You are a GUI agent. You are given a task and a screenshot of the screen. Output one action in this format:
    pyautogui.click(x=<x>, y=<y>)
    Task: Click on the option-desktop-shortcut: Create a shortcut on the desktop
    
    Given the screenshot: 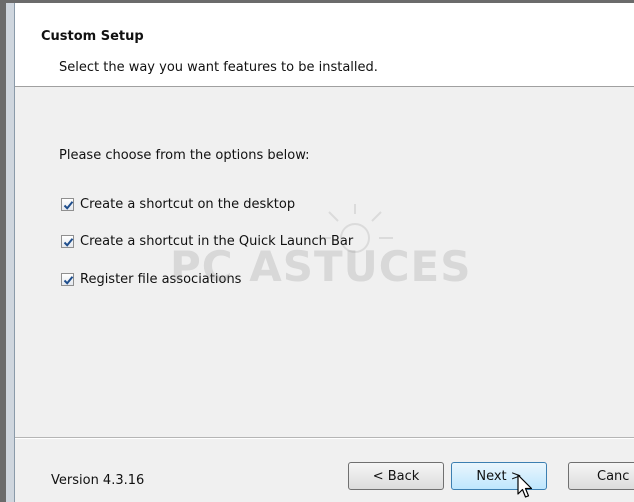 What is the action you would take?
    pyautogui.click(x=178, y=204)
    